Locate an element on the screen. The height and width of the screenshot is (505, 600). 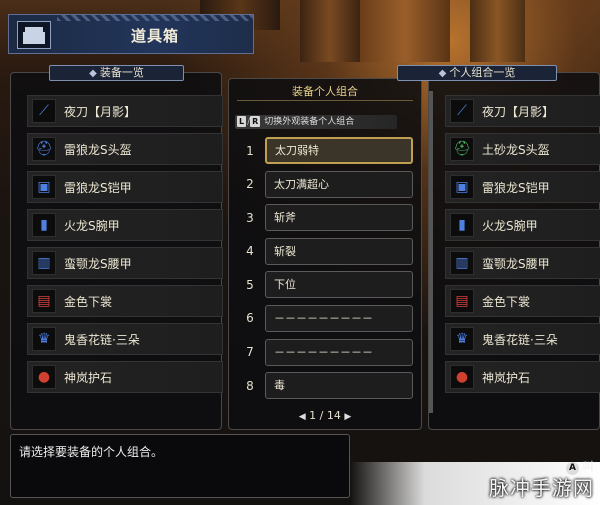
equipment-row: ♛ 鬼香花链·三朵 is located at coordinates (125, 339).